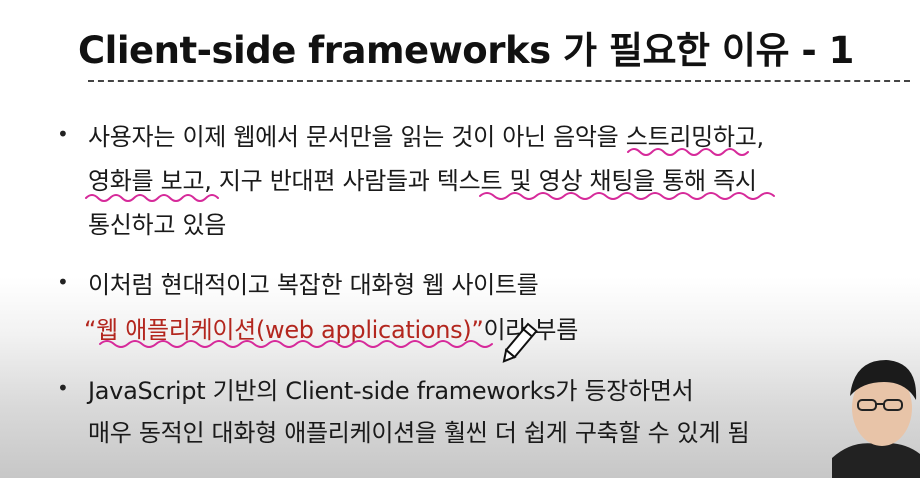  I want to click on presenter-video-icon, so click(876, 419).